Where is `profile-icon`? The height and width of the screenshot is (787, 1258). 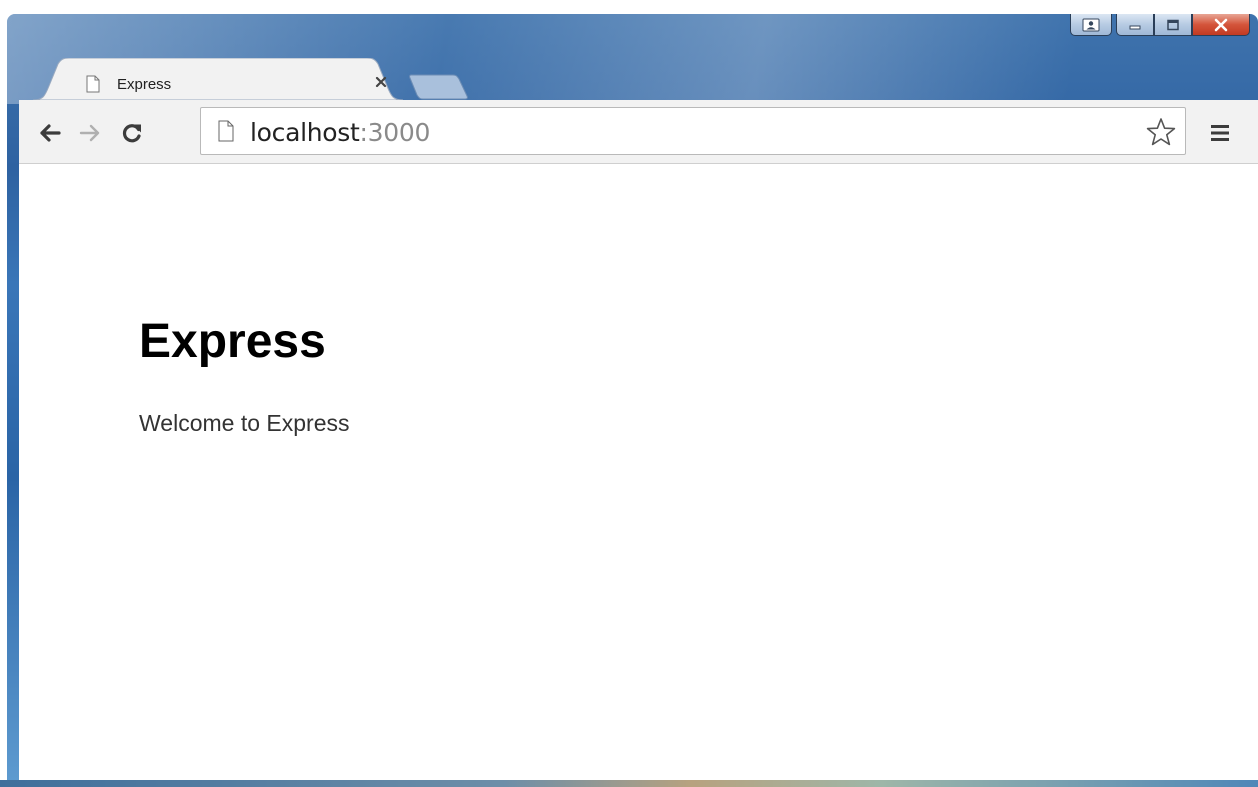 profile-icon is located at coordinates (1091, 24).